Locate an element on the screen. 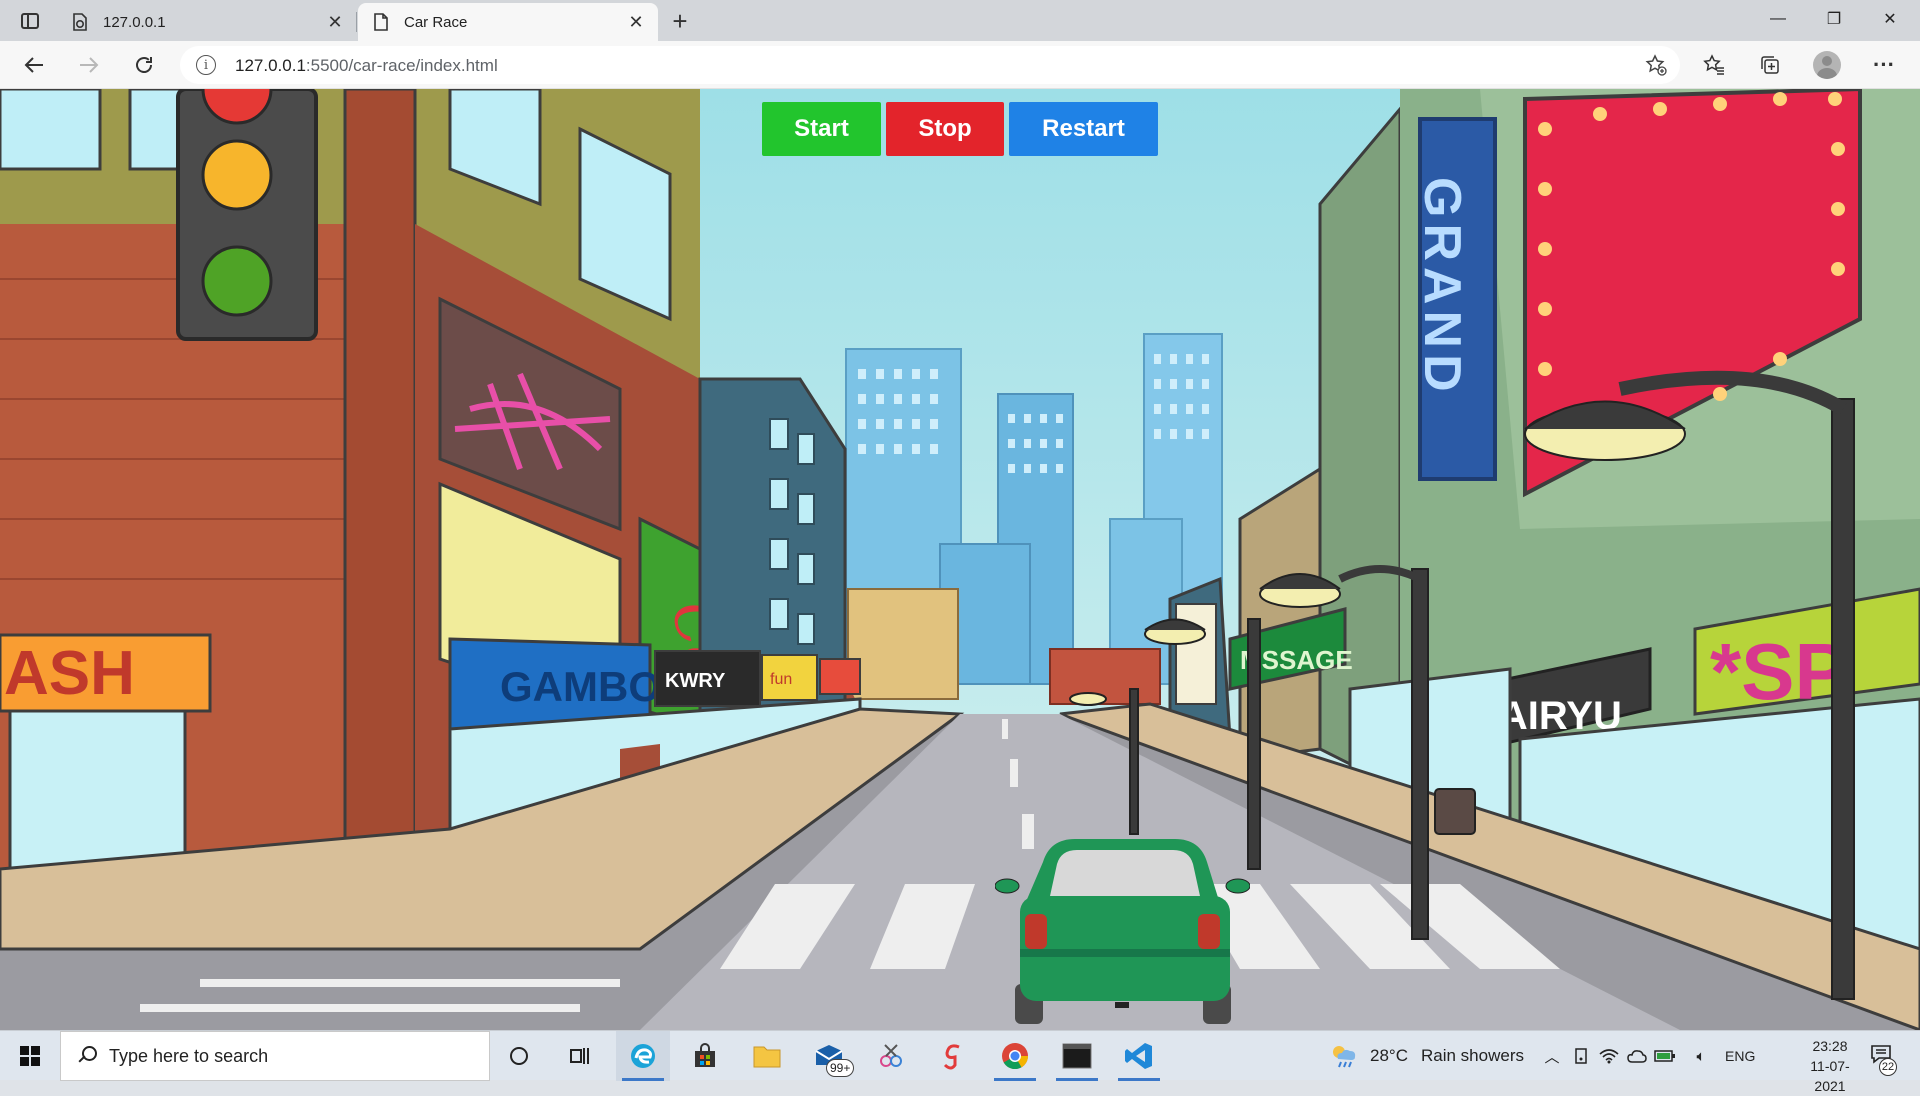 Image resolution: width=1920 pixels, height=1096 pixels. collections-icon is located at coordinates (1770, 65).